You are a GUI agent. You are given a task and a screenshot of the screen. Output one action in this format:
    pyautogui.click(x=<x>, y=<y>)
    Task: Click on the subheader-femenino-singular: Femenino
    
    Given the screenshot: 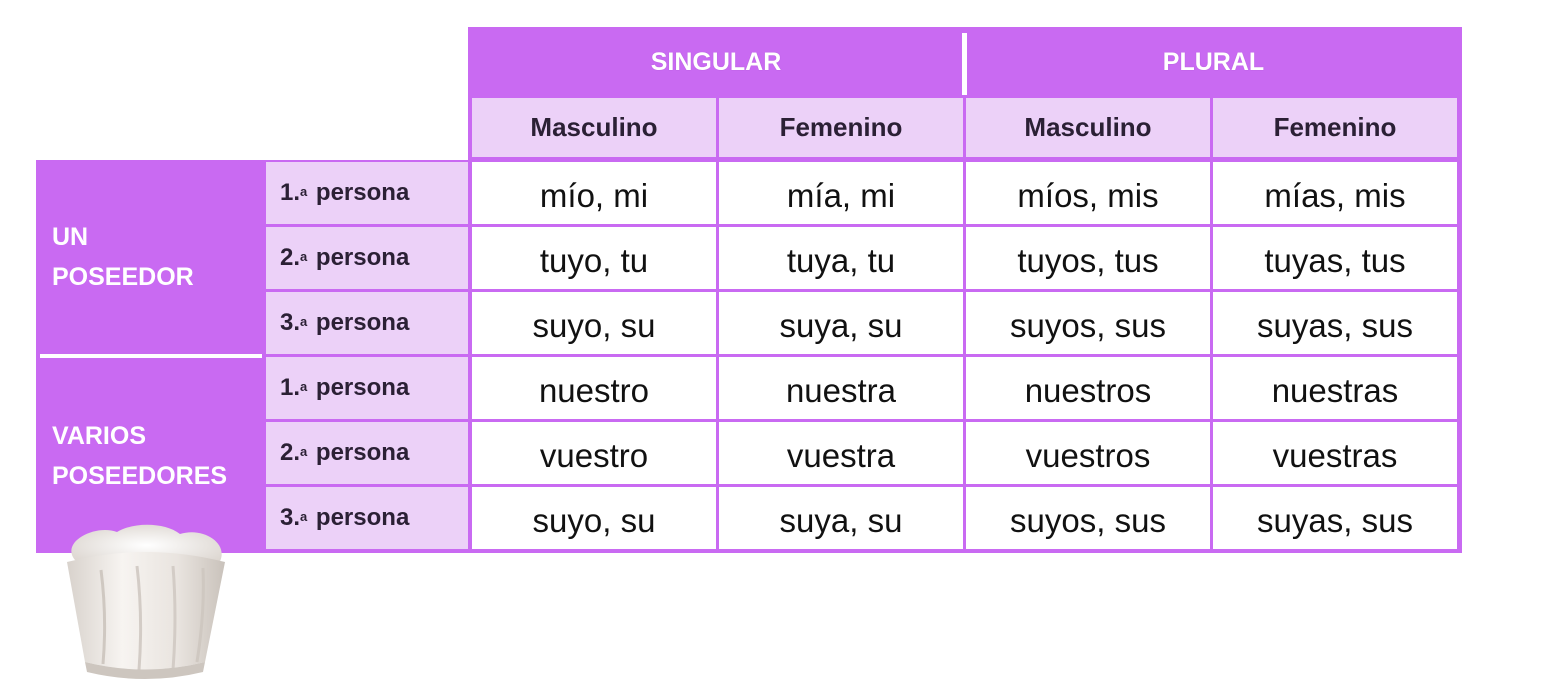 What is the action you would take?
    pyautogui.click(x=841, y=127)
    